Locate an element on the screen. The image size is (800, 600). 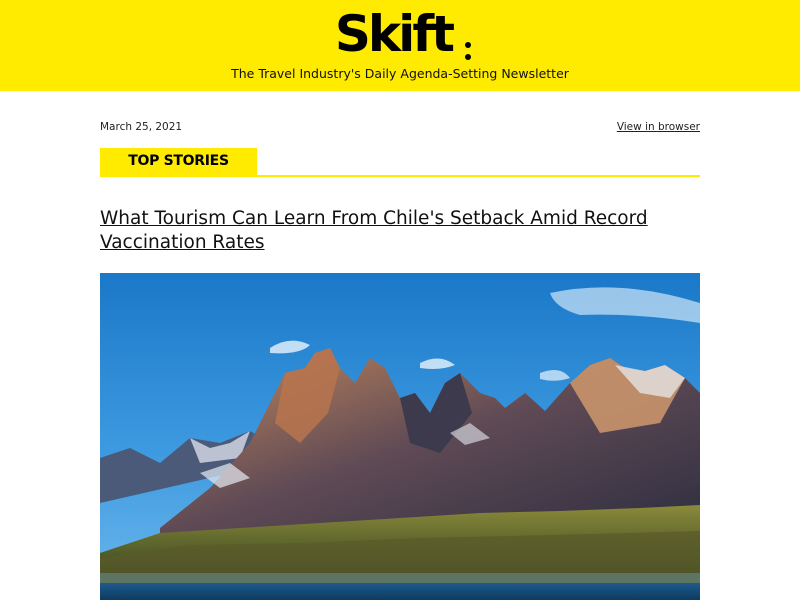
section-label: TOP STORIES is located at coordinates (178, 161).